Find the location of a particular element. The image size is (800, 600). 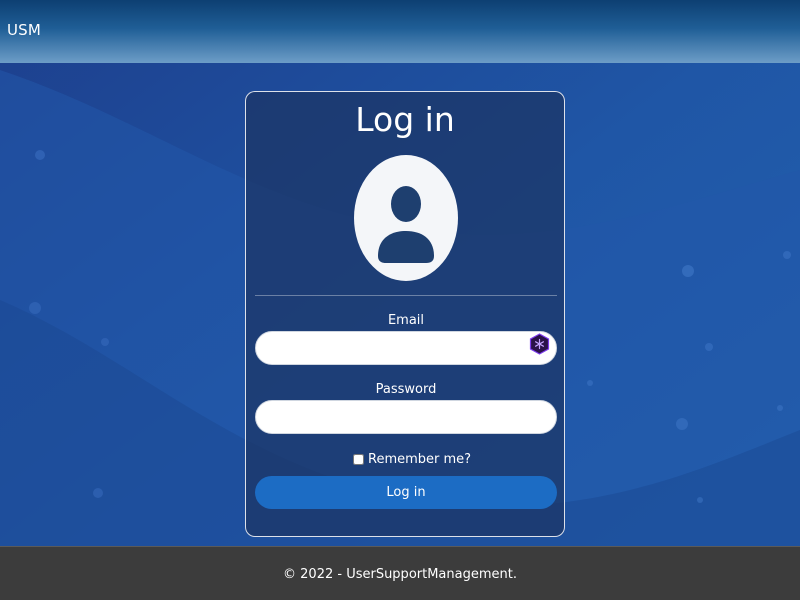

email-field is located at coordinates (406, 348).